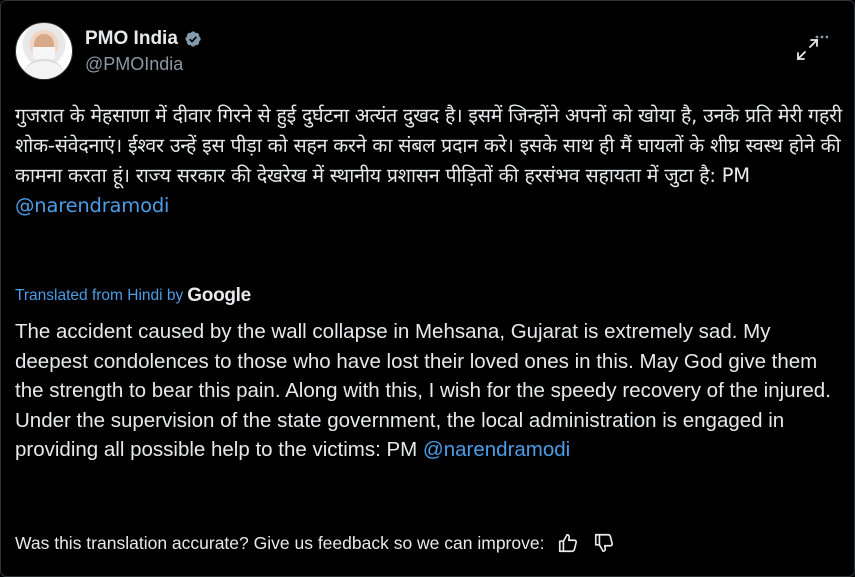 The width and height of the screenshot is (855, 577). I want to click on translation-attribution: Translated from Hindi by Google, so click(133, 296).